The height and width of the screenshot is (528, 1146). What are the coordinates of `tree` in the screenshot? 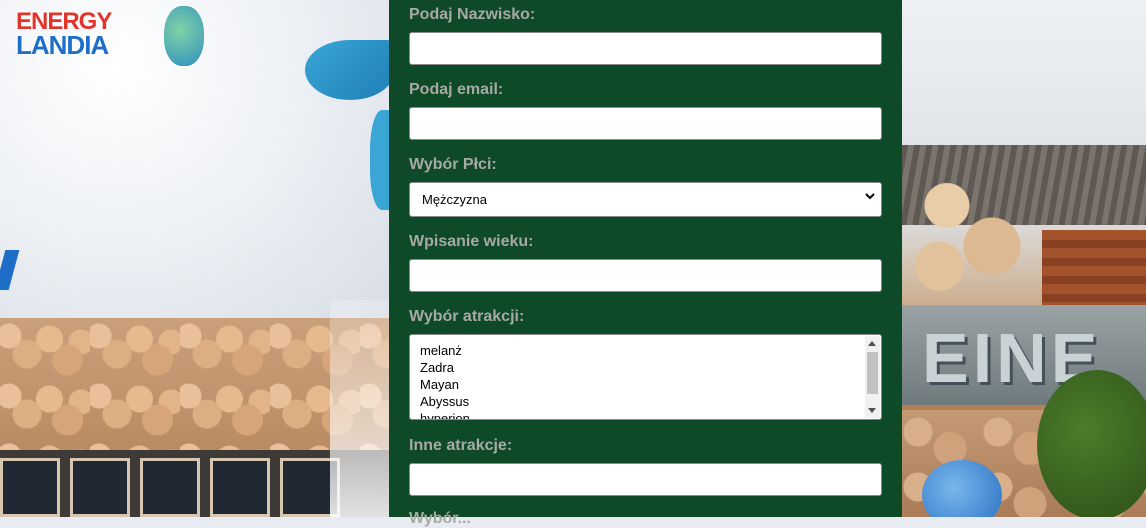 It's located at (1091, 443).